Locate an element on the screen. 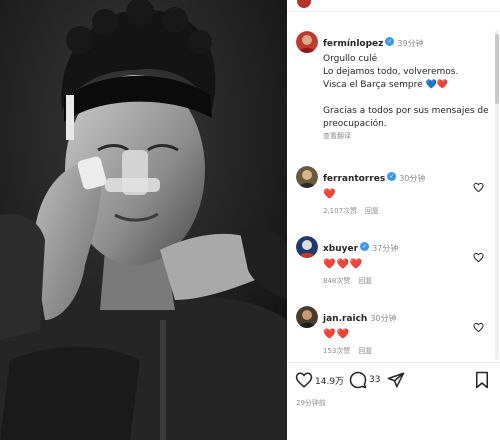 The height and width of the screenshot is (440, 500). comment-likes: 848次赞 is located at coordinates (336, 281).